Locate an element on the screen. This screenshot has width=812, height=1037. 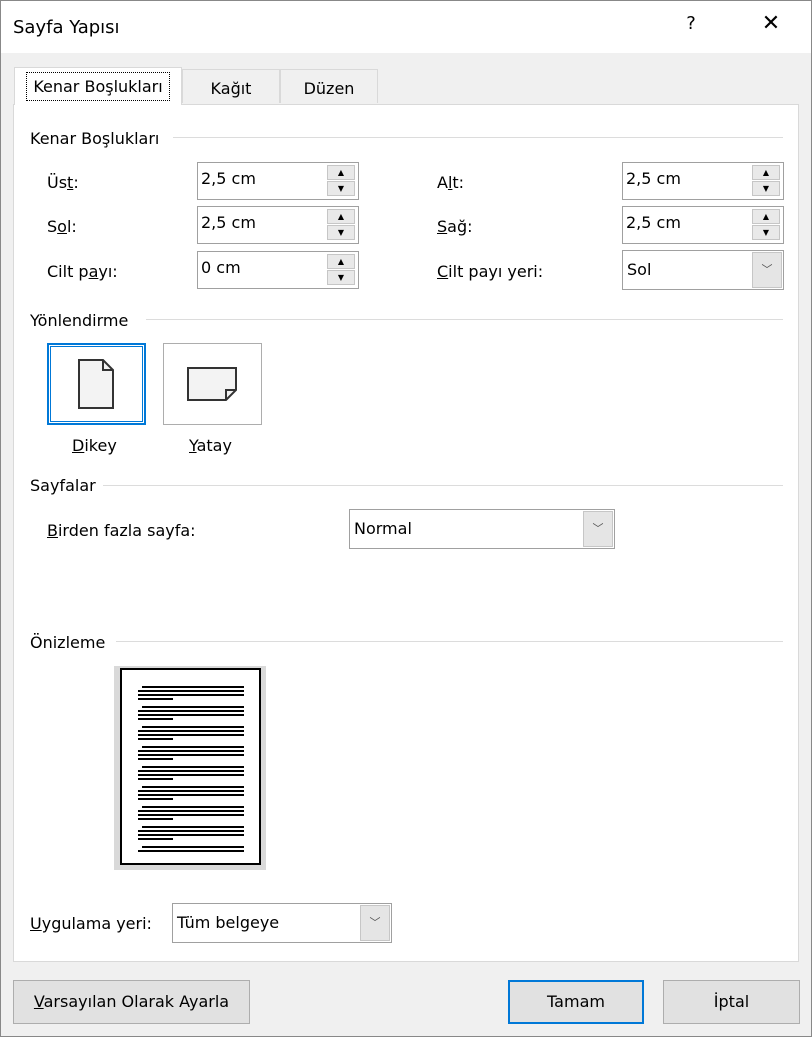
dialog-title: Sayfa Yapısı is located at coordinates (66, 27).